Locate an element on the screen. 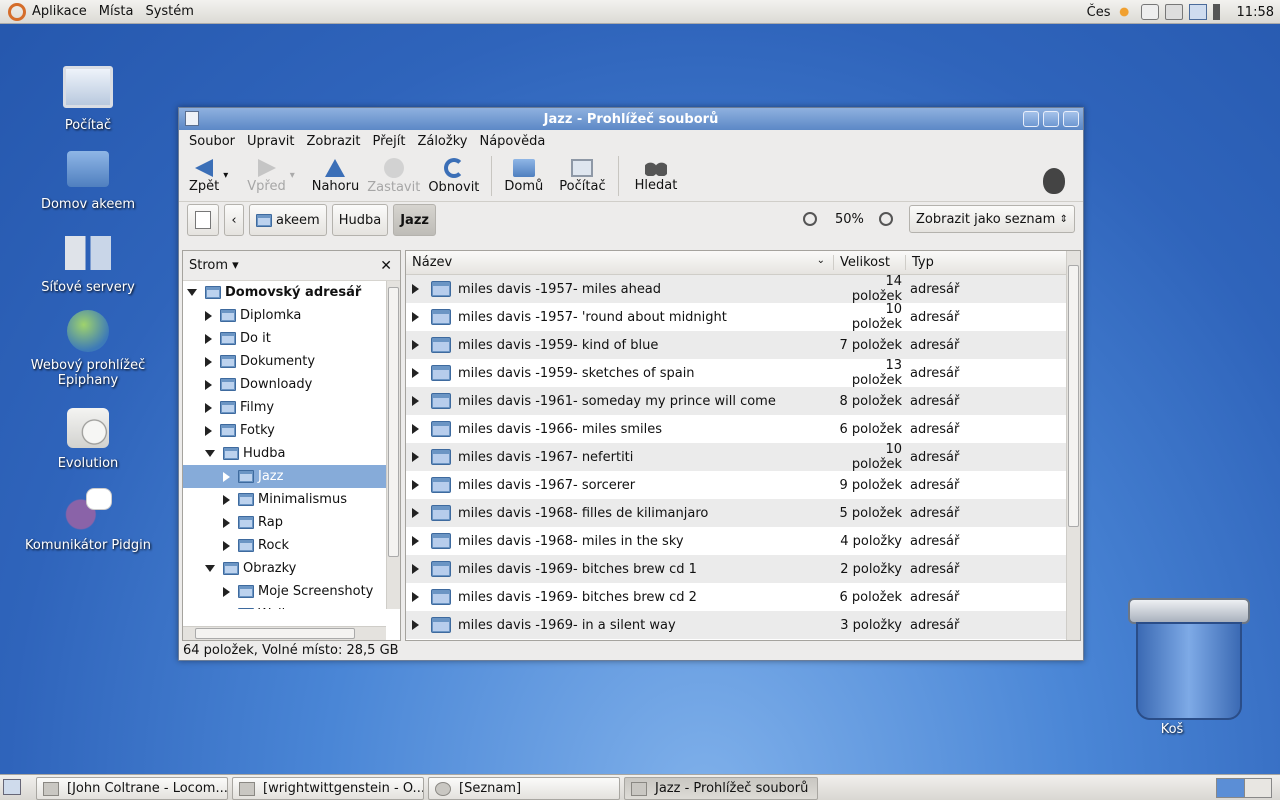 This screenshot has width=1280, height=800. computer-button: Počítač is located at coordinates (582, 176).